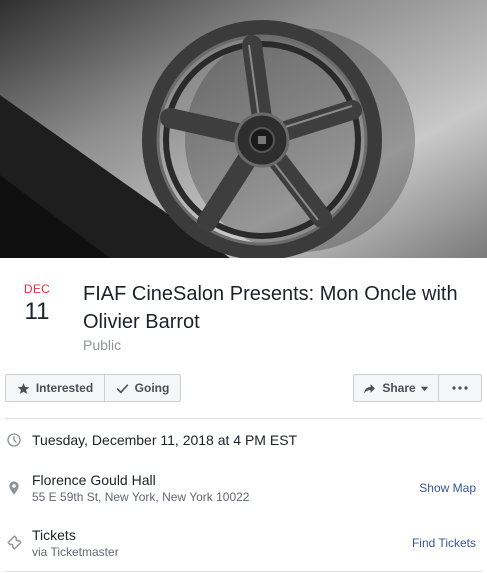  Describe the element at coordinates (37, 289) in the screenshot. I see `event-month: DEC` at that location.